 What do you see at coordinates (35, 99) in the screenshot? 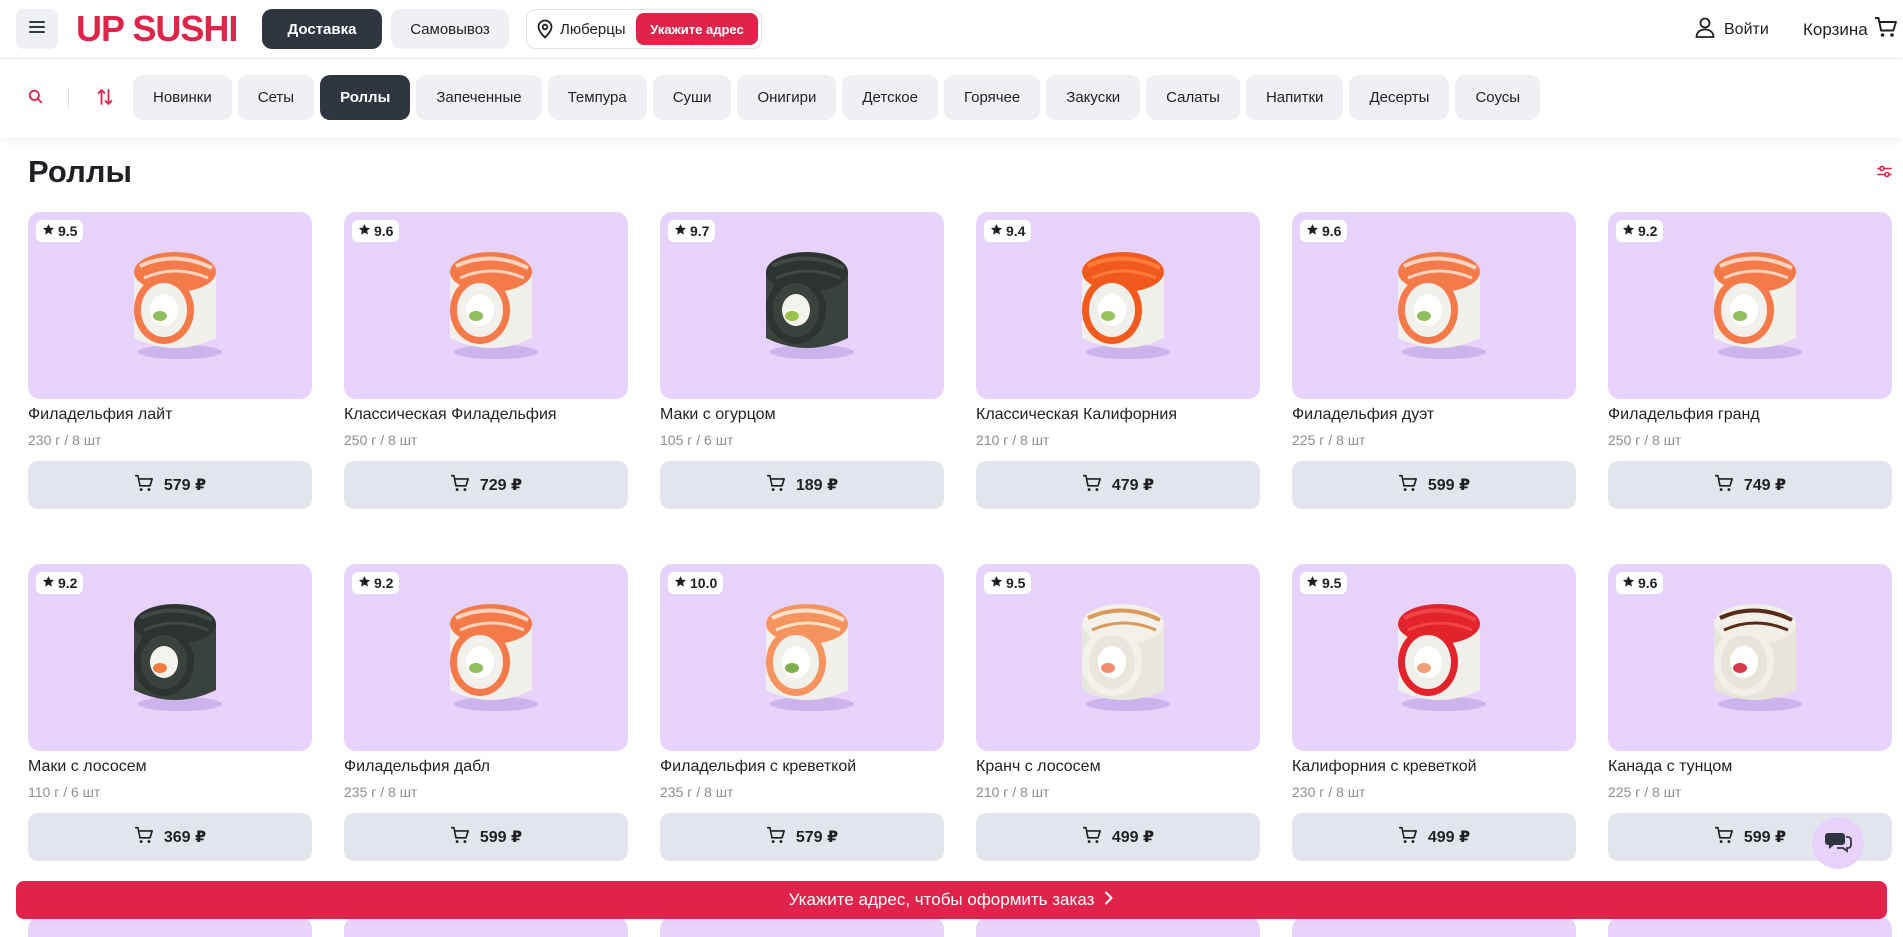
I see `search-icon` at bounding box center [35, 99].